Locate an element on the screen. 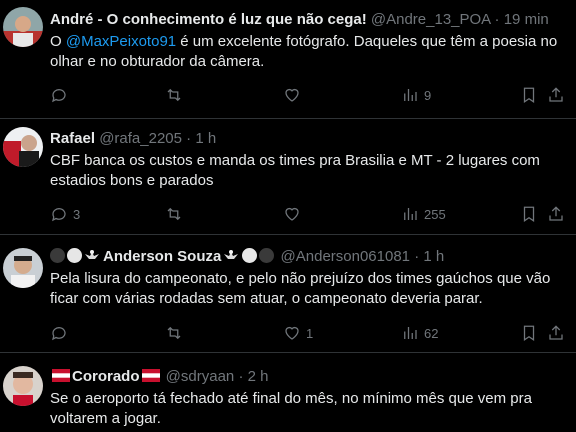 This screenshot has width=576, height=432. like-count: 1 is located at coordinates (310, 333).